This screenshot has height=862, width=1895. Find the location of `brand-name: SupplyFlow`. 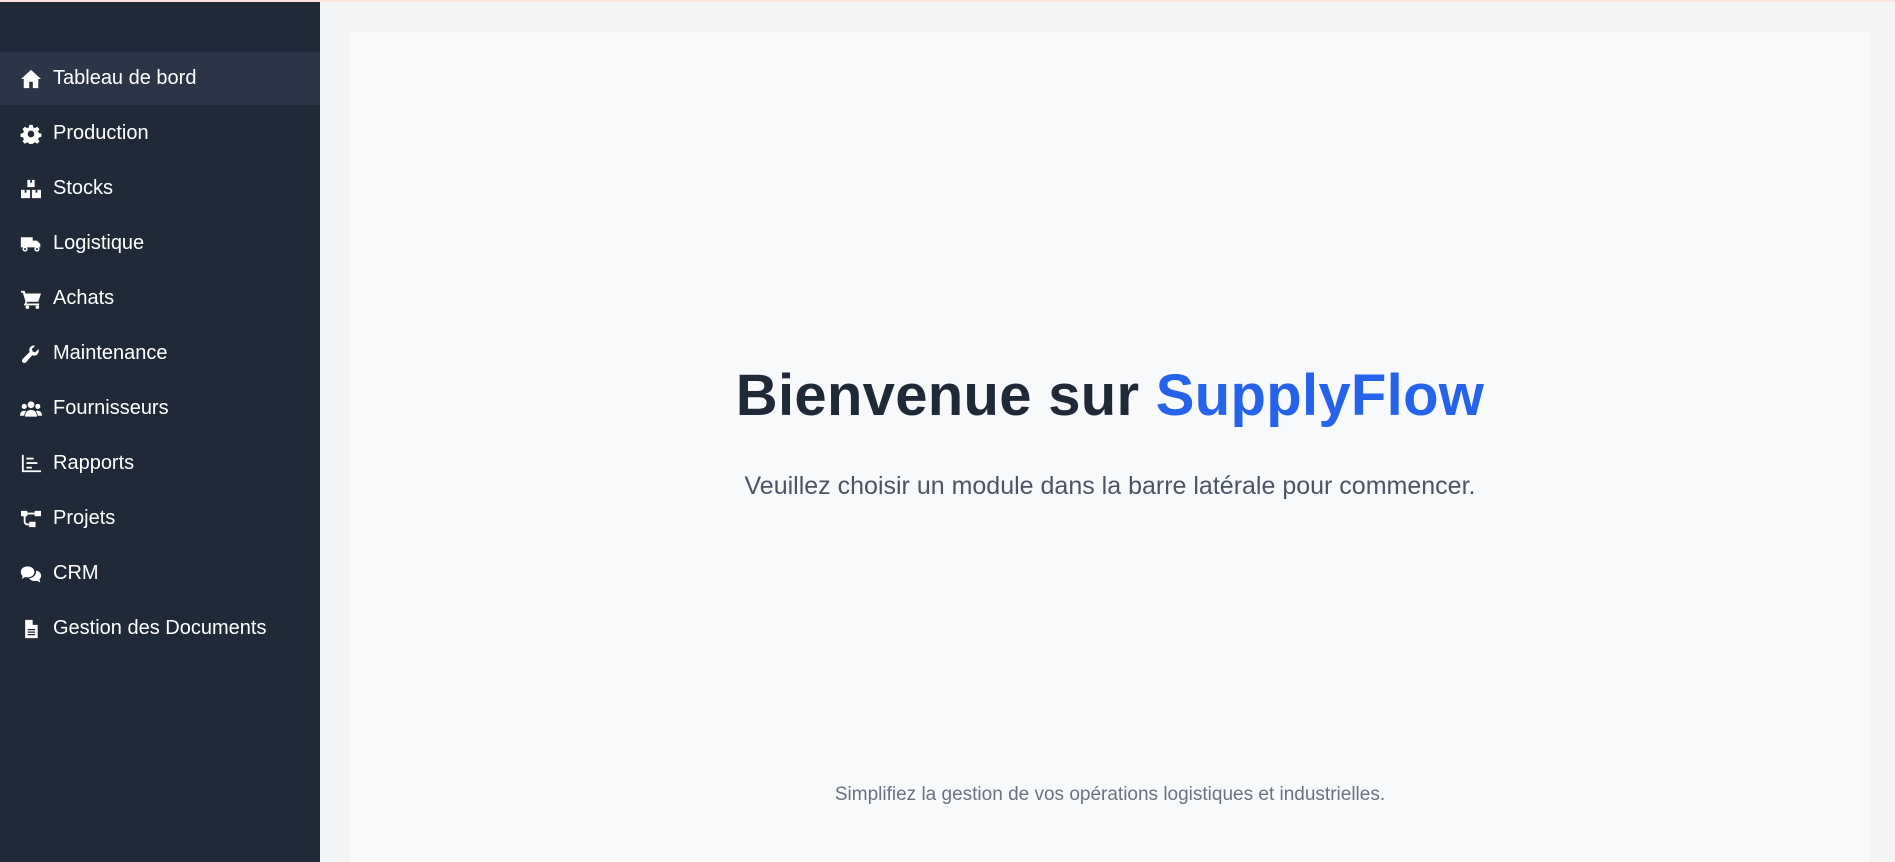

brand-name: SupplyFlow is located at coordinates (1320, 395).